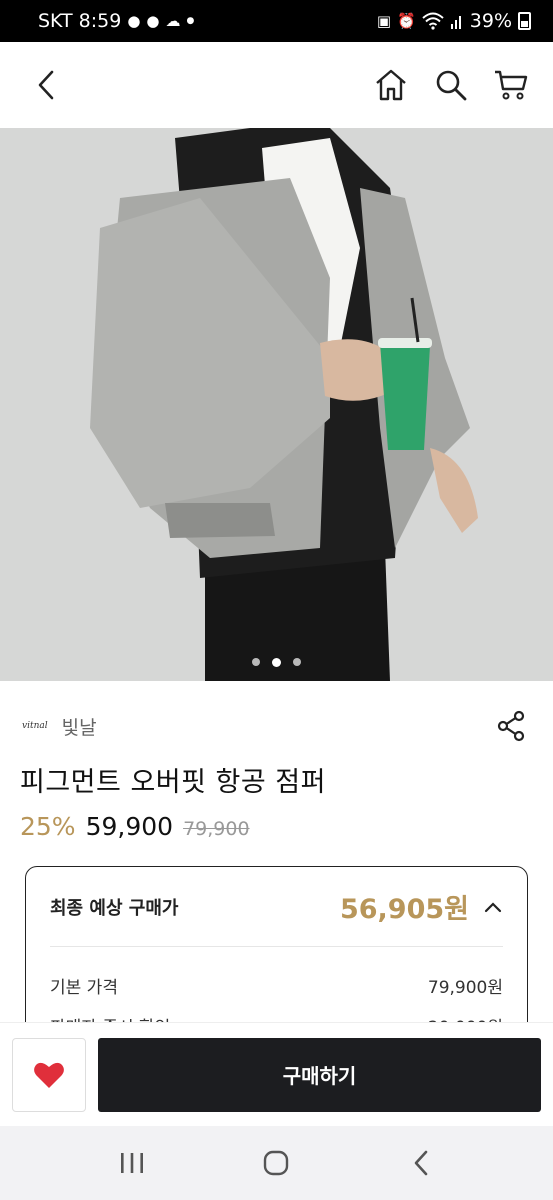 The height and width of the screenshot is (1200, 553). What do you see at coordinates (276, 985) in the screenshot?
I see `price-breakdown-row: 기본 가격 79,900원` at bounding box center [276, 985].